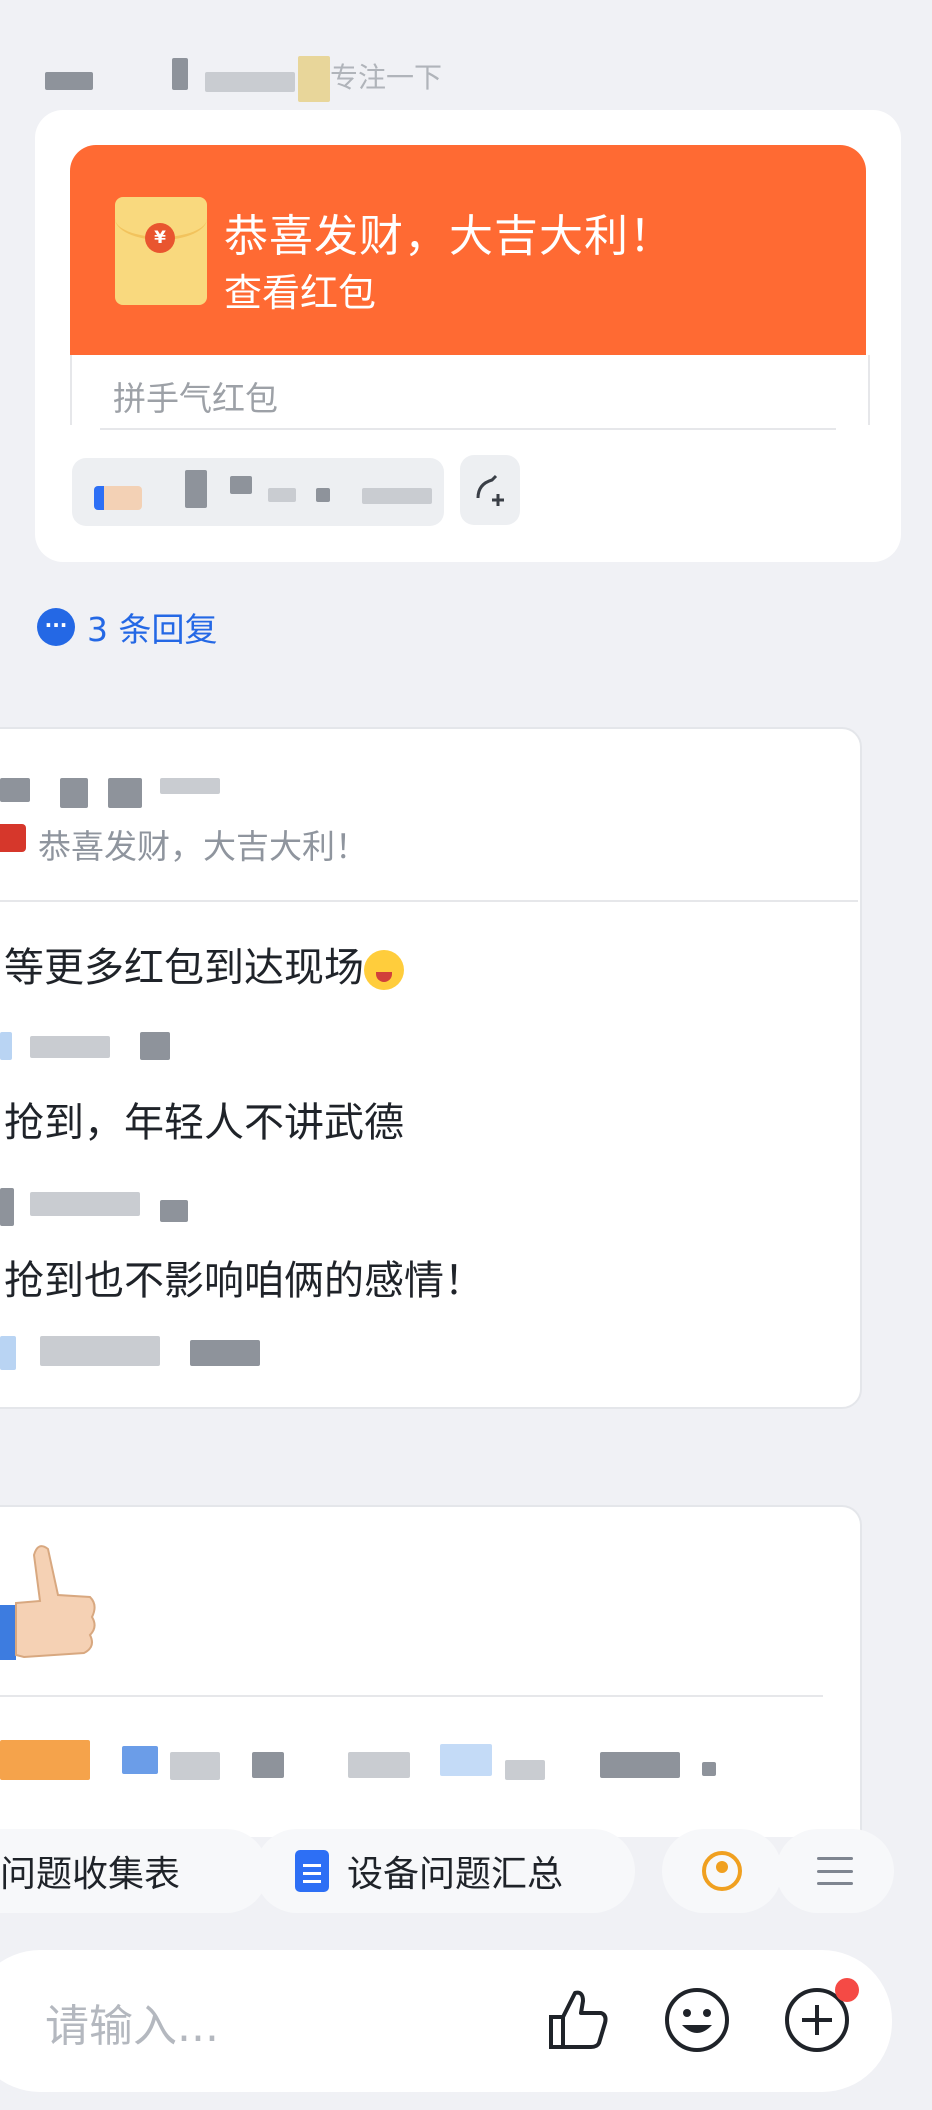 The height and width of the screenshot is (2110, 932). What do you see at coordinates (90, 1874) in the screenshot?
I see `chip-label: 问题收集表` at bounding box center [90, 1874].